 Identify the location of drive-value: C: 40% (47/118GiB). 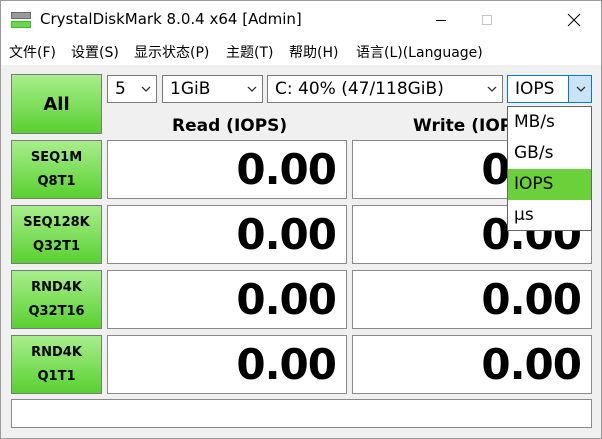
(359, 89).